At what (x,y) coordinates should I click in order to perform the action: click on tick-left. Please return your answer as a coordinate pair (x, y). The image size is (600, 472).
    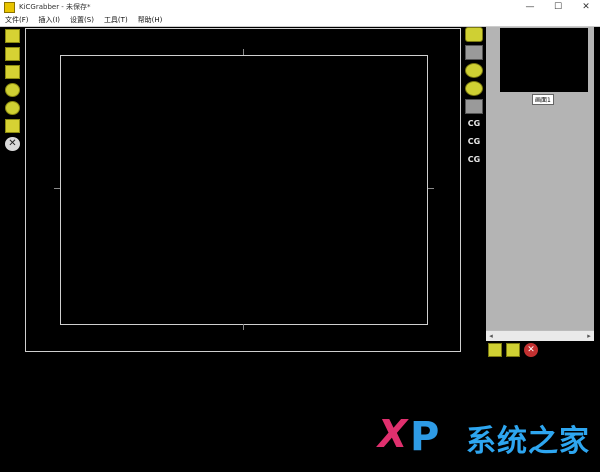
    Looking at the image, I should click on (57, 188).